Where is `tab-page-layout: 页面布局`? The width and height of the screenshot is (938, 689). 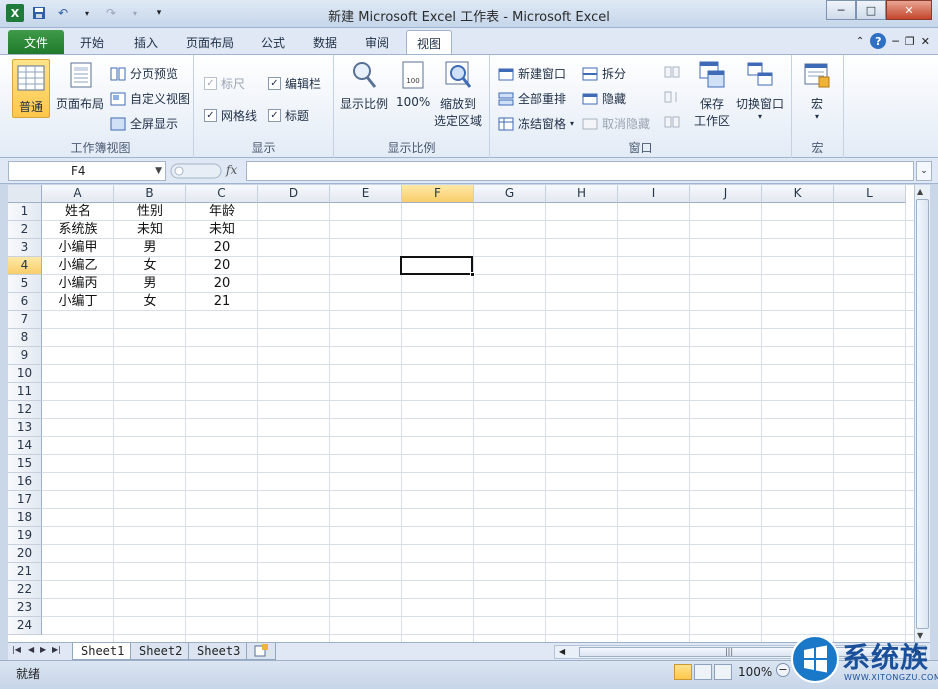
tab-page-layout: 页面布局 is located at coordinates (210, 42).